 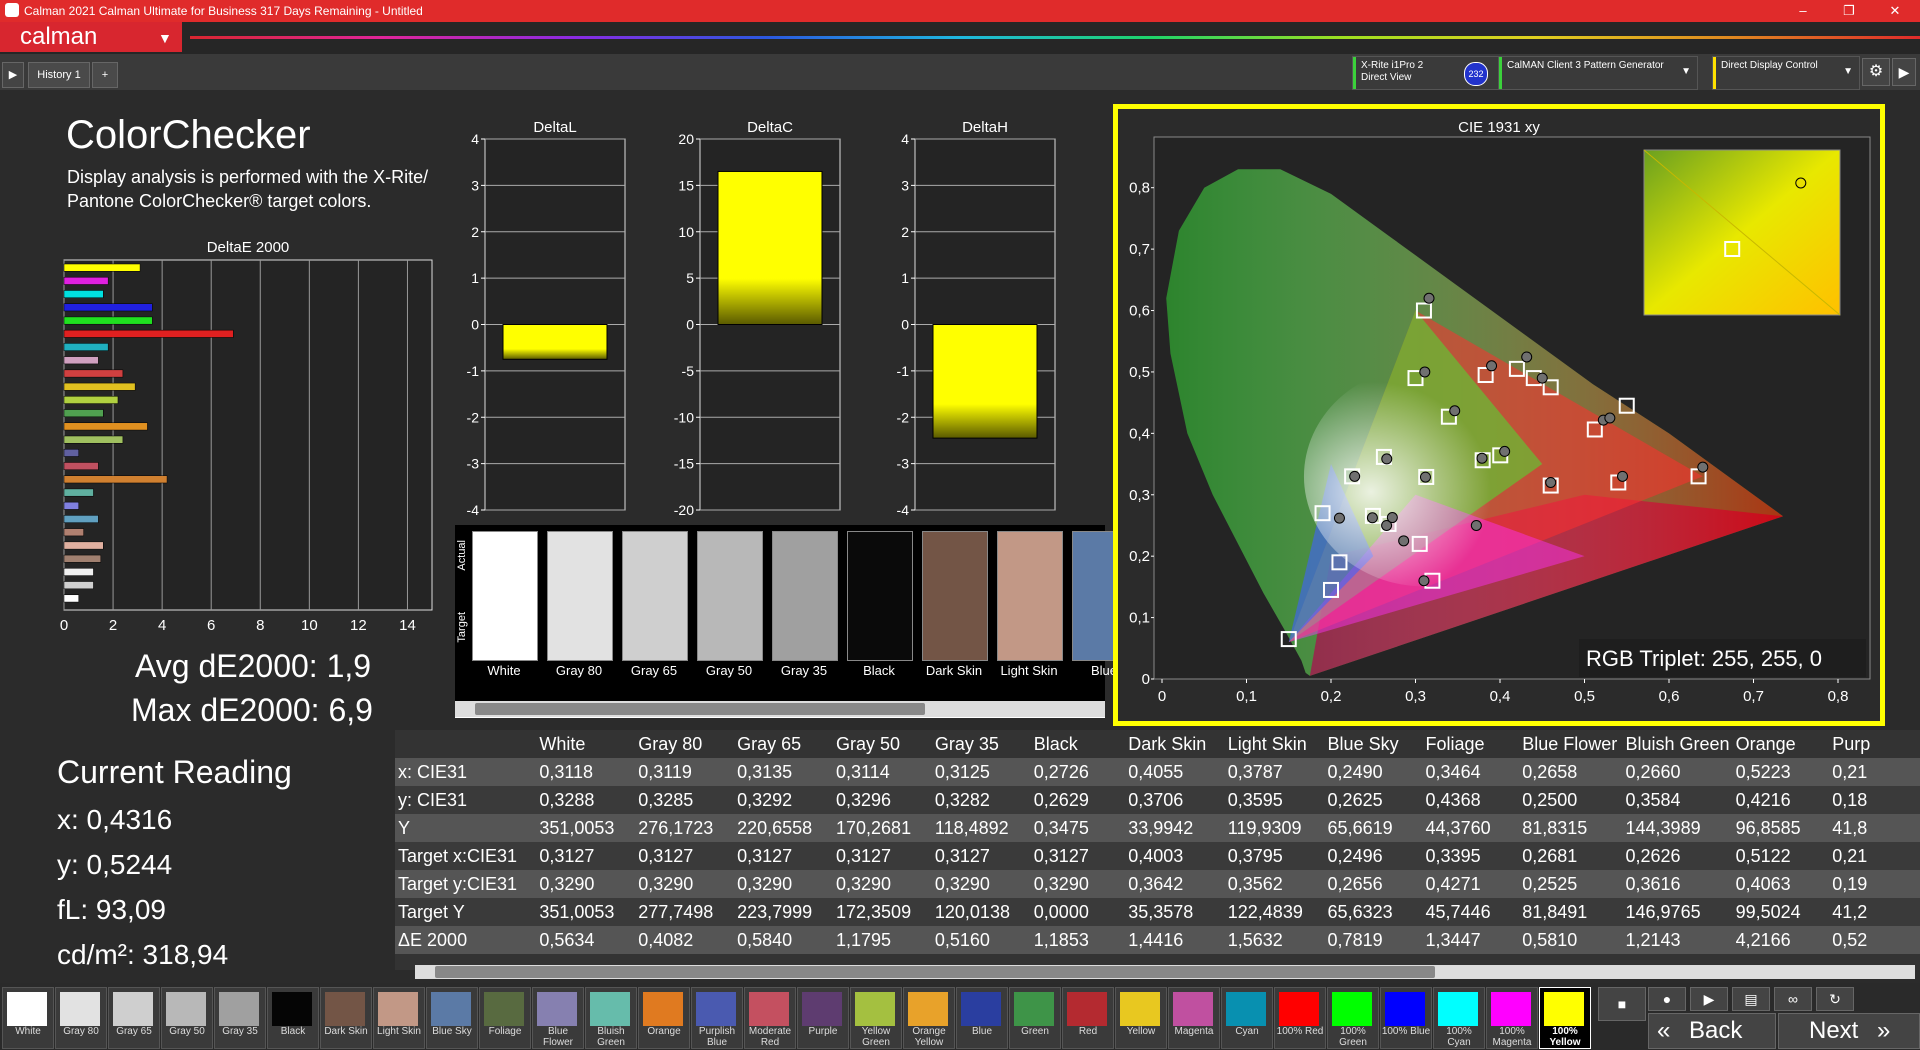 What do you see at coordinates (1781, 884) in the screenshot?
I see `table-cell: 0,4063` at bounding box center [1781, 884].